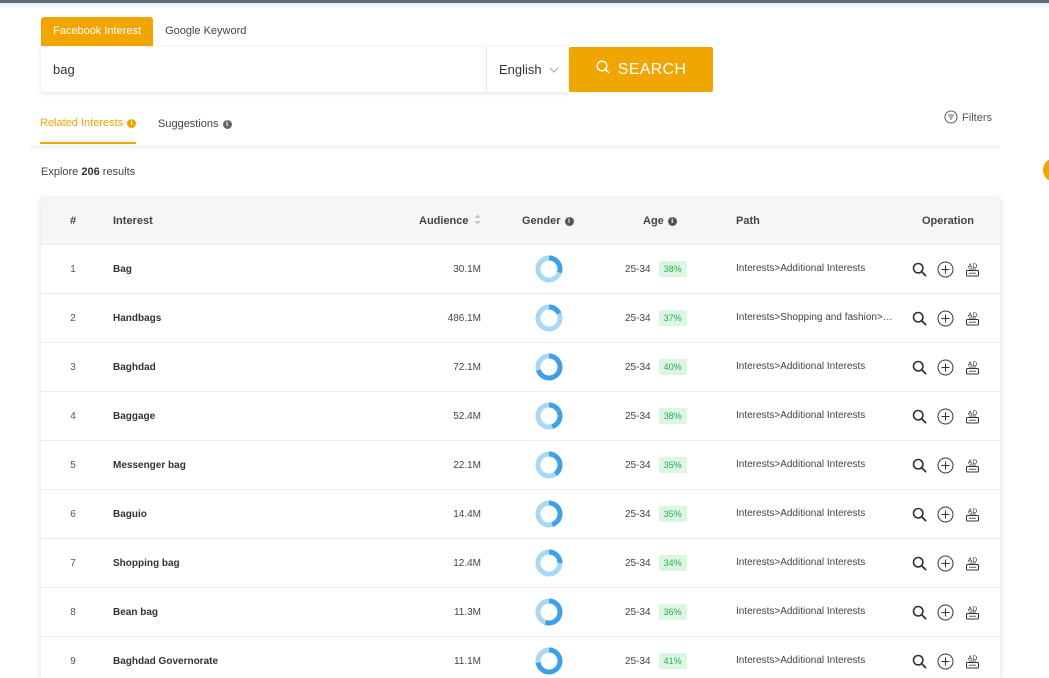 This screenshot has width=1049, height=678. Describe the element at coordinates (672, 612) in the screenshot. I see `age-percent-badge: 36%` at that location.